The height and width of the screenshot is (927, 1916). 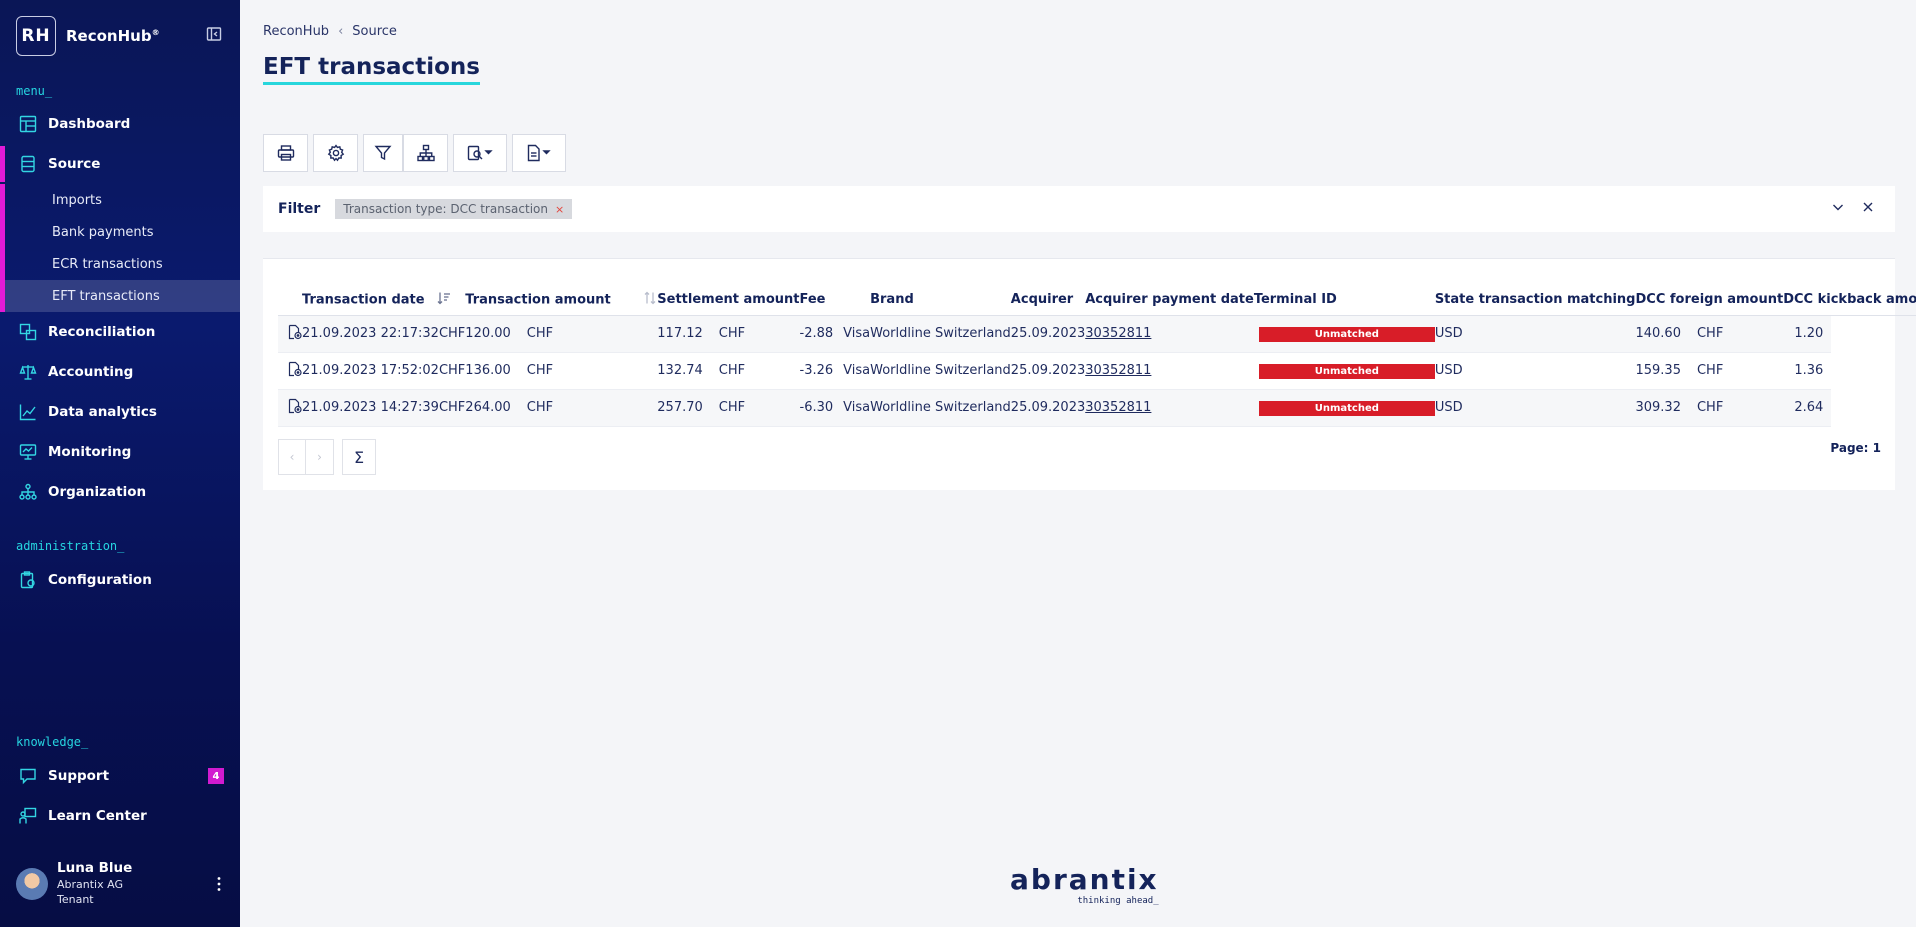 I want to click on cell-transaction-date: 21.09.2023 14:27:39, so click(x=370, y=408).